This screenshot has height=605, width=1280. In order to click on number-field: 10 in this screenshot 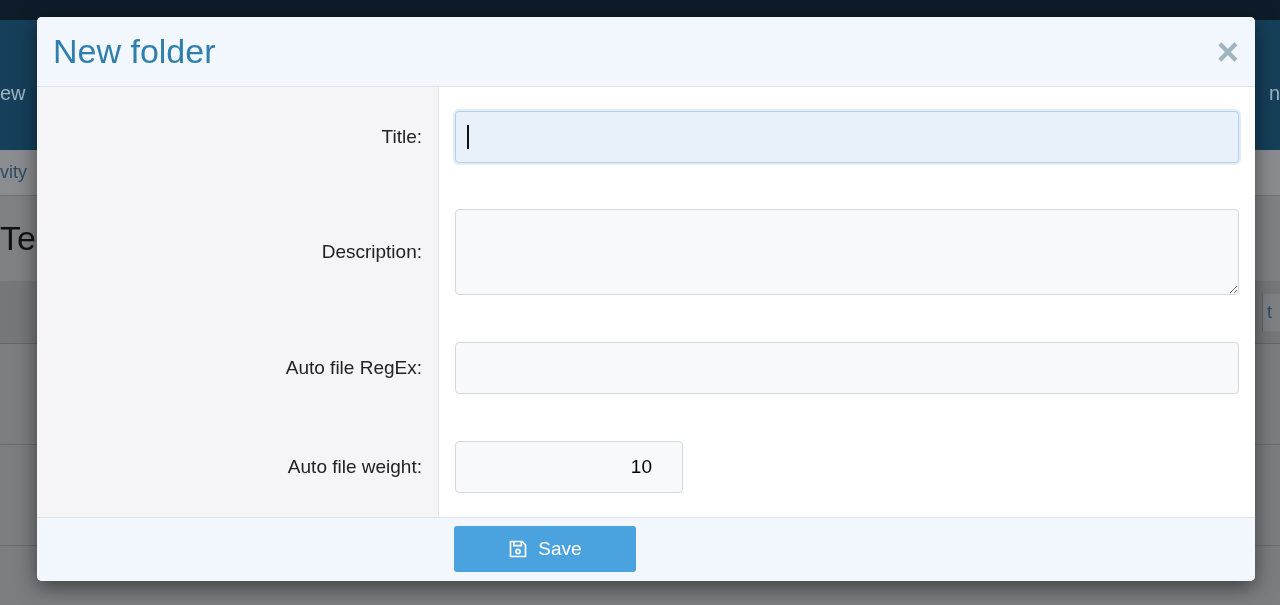, I will do `click(569, 467)`.